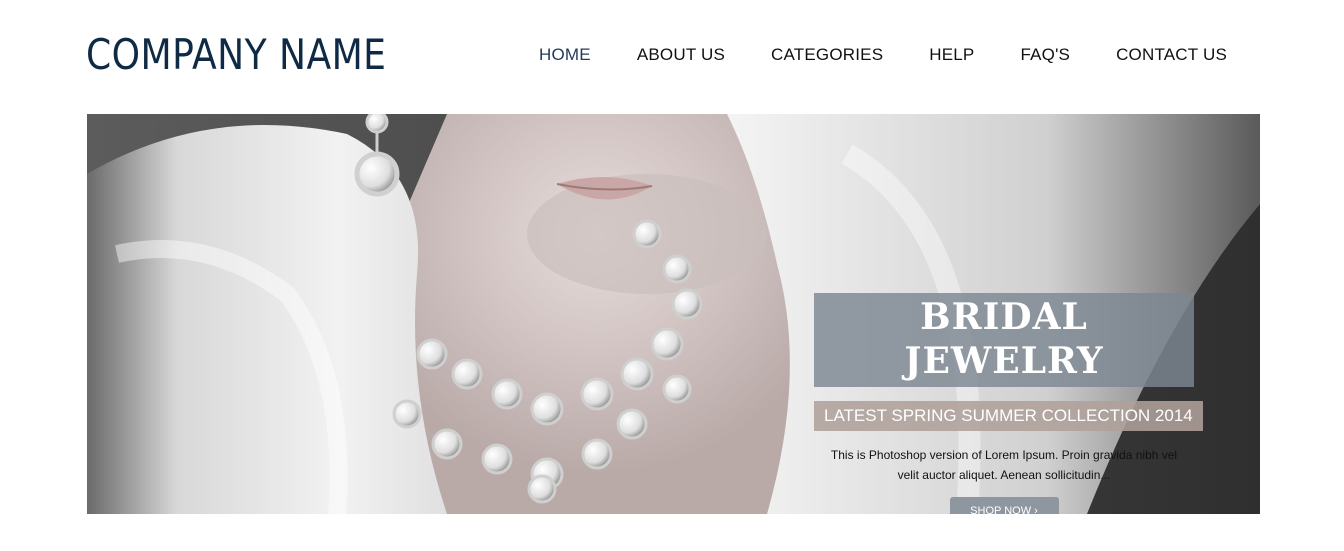 The width and height of the screenshot is (1344, 551). I want to click on nav-help: HELP, so click(951, 55).